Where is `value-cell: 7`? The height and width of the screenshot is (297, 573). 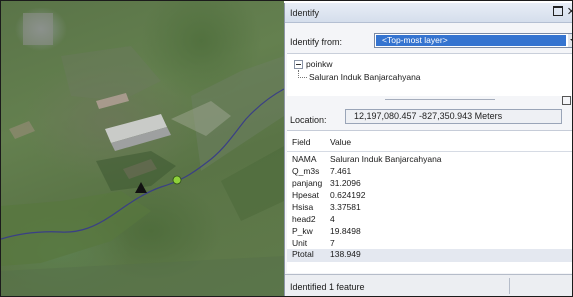
value-cell: 7 is located at coordinates (332, 243).